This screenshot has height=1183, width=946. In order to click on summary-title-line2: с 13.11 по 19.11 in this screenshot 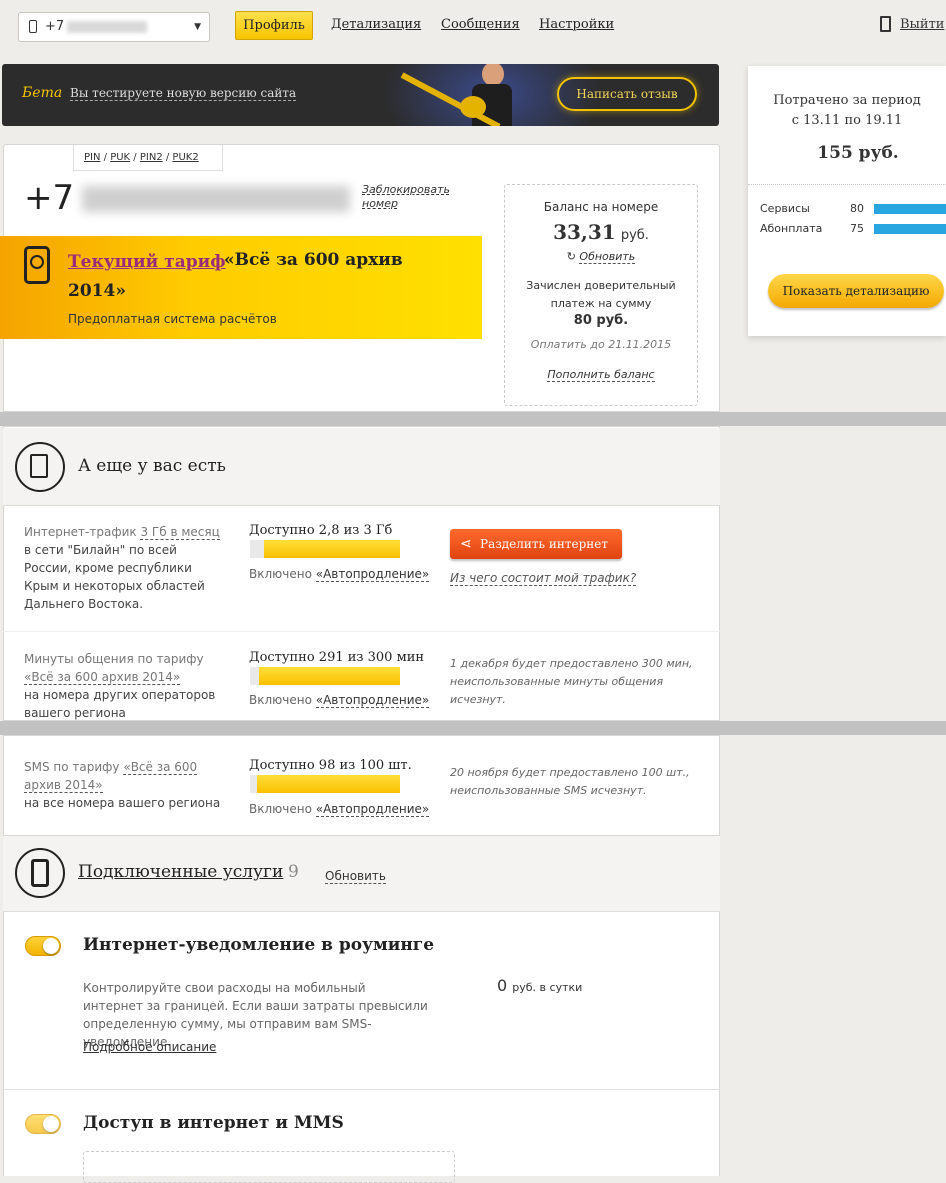, I will do `click(847, 120)`.